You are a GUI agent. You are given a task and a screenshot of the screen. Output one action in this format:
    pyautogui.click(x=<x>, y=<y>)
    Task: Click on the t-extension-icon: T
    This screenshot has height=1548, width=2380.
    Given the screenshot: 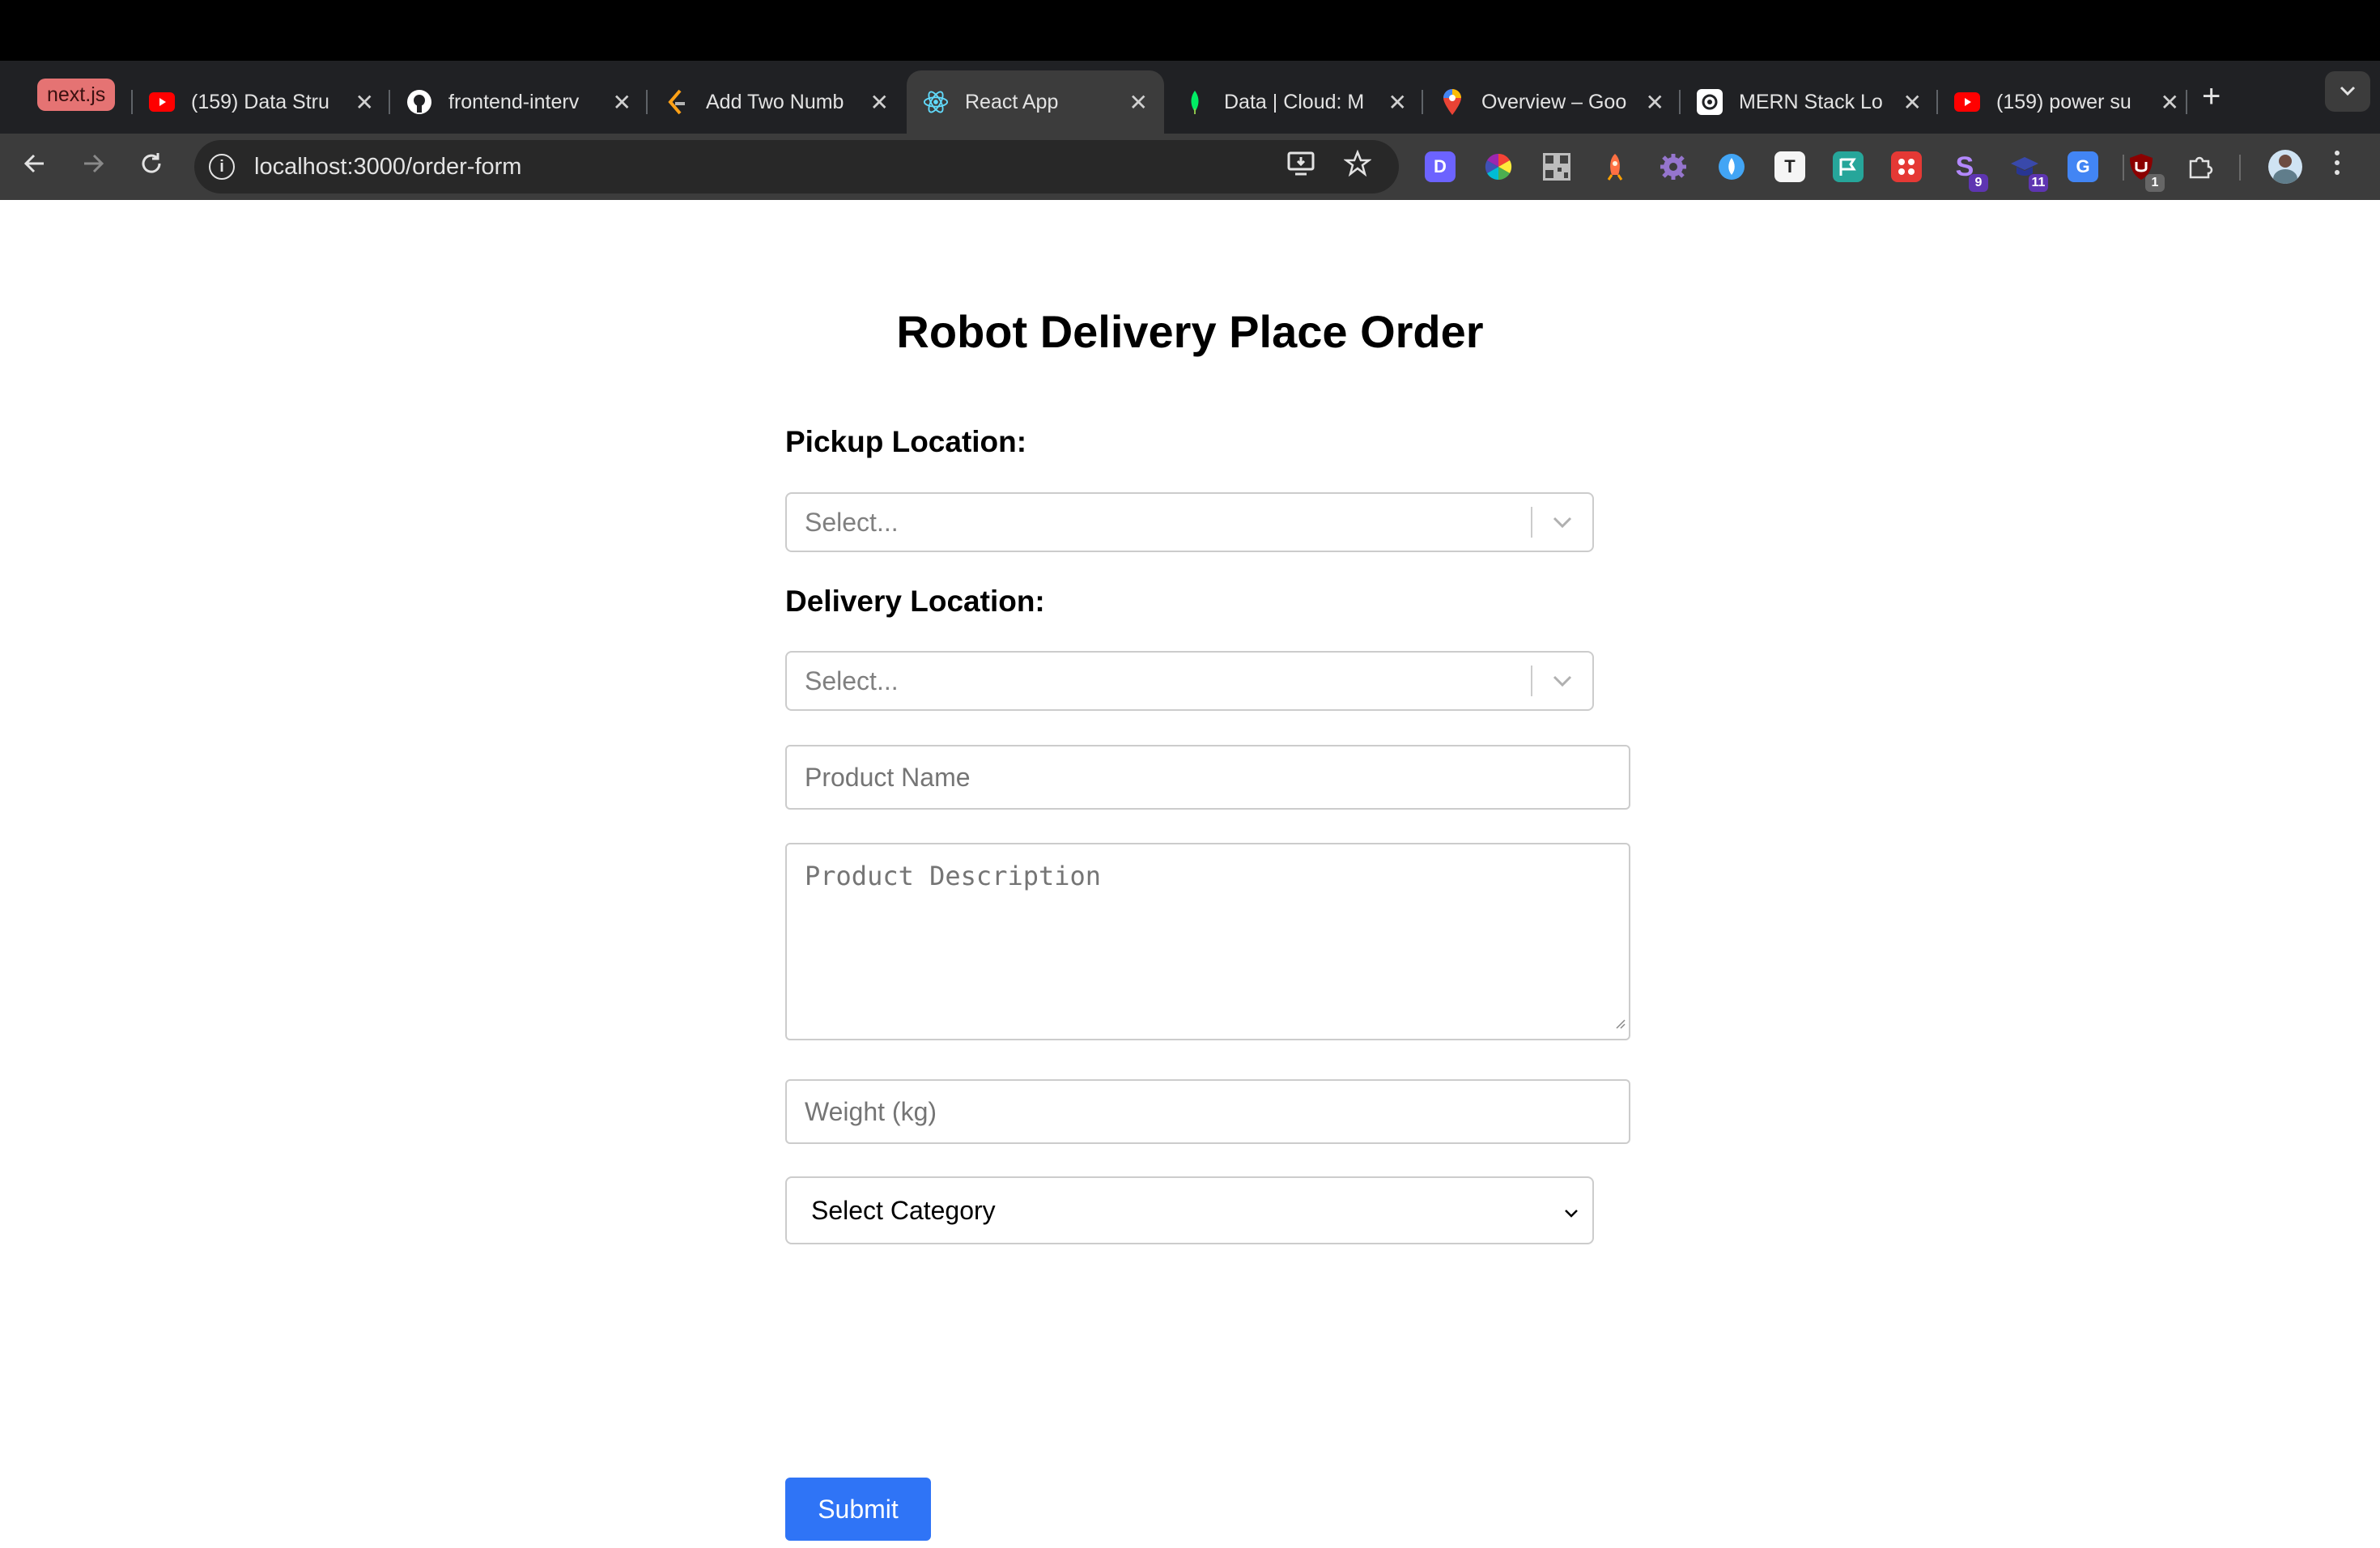 What is the action you would take?
    pyautogui.click(x=1789, y=166)
    